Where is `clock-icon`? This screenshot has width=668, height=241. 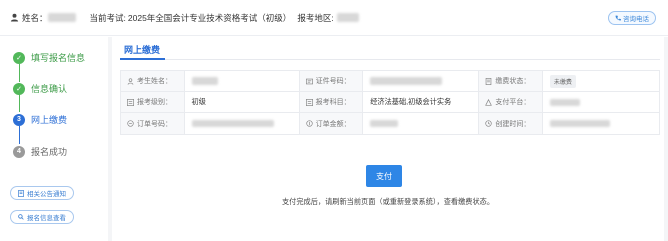
clock-icon is located at coordinates (488, 123).